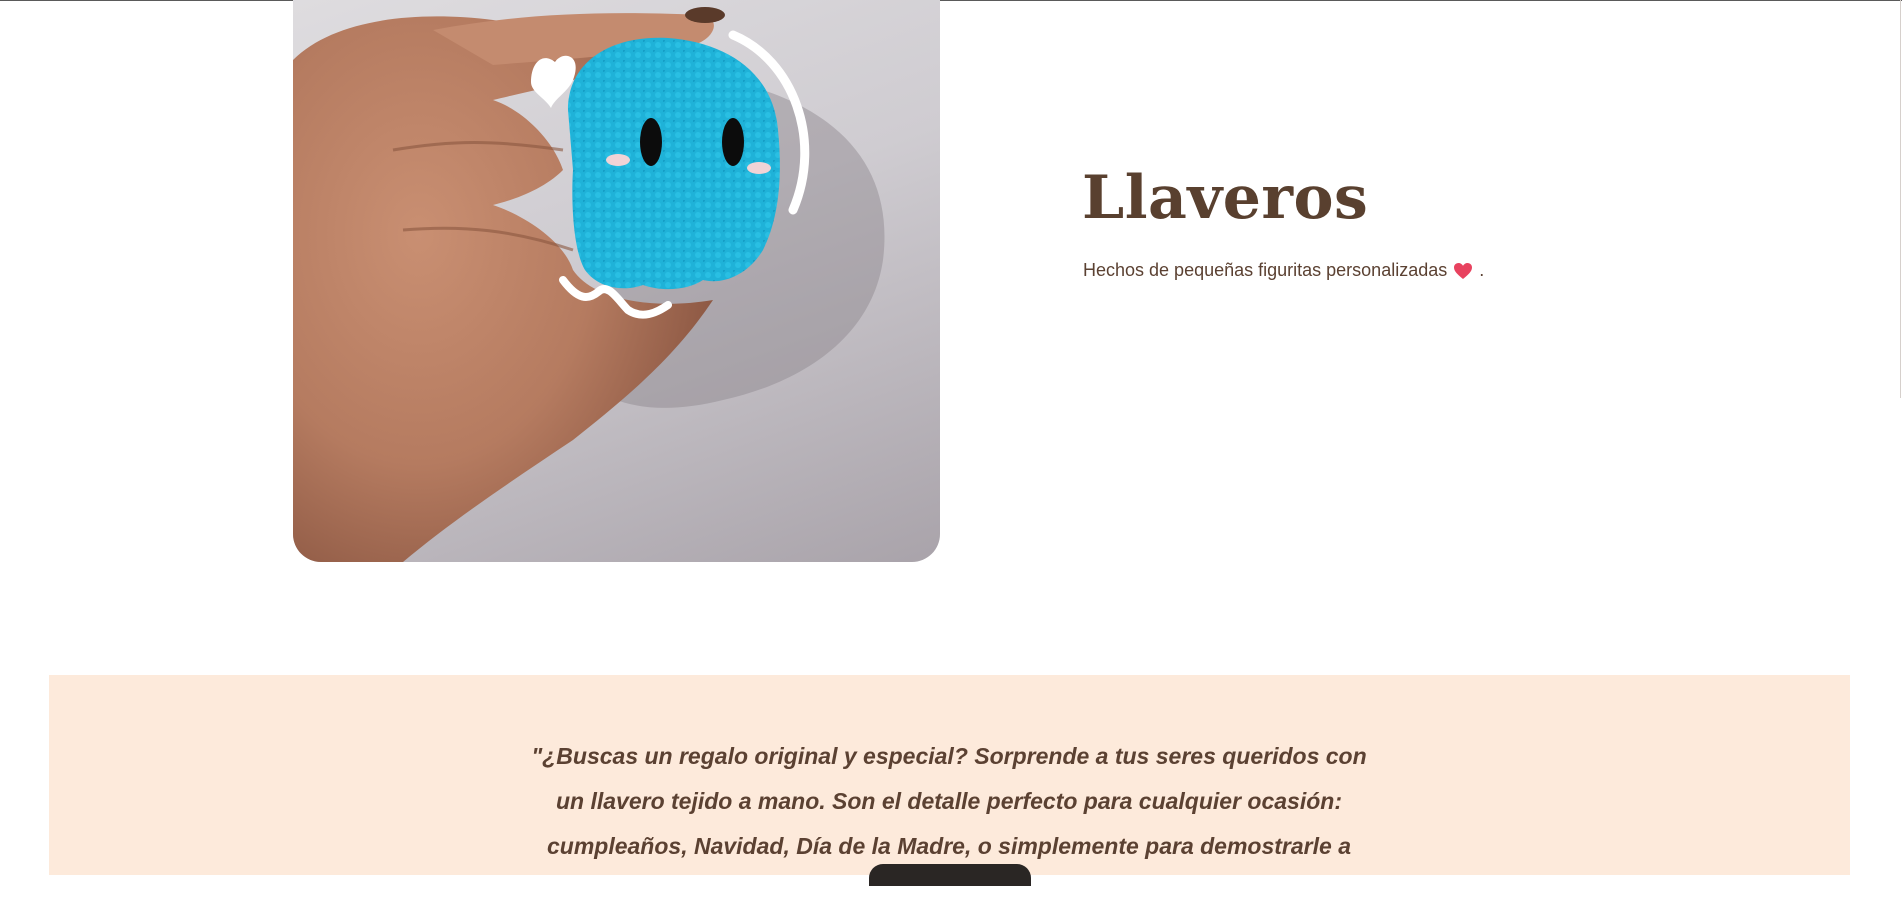 The width and height of the screenshot is (1902, 918). Describe the element at coordinates (1225, 198) in the screenshot. I see `page-title: Llaveros` at that location.